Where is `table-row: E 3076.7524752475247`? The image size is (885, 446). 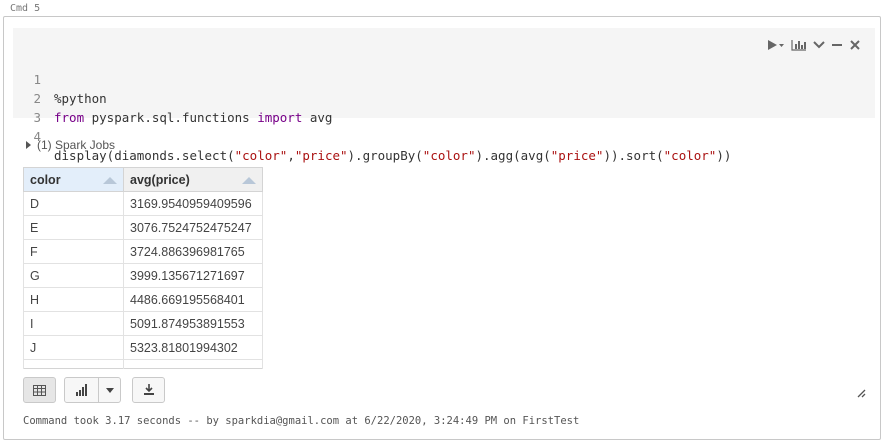
table-row: E 3076.7524752475247 is located at coordinates (143, 227).